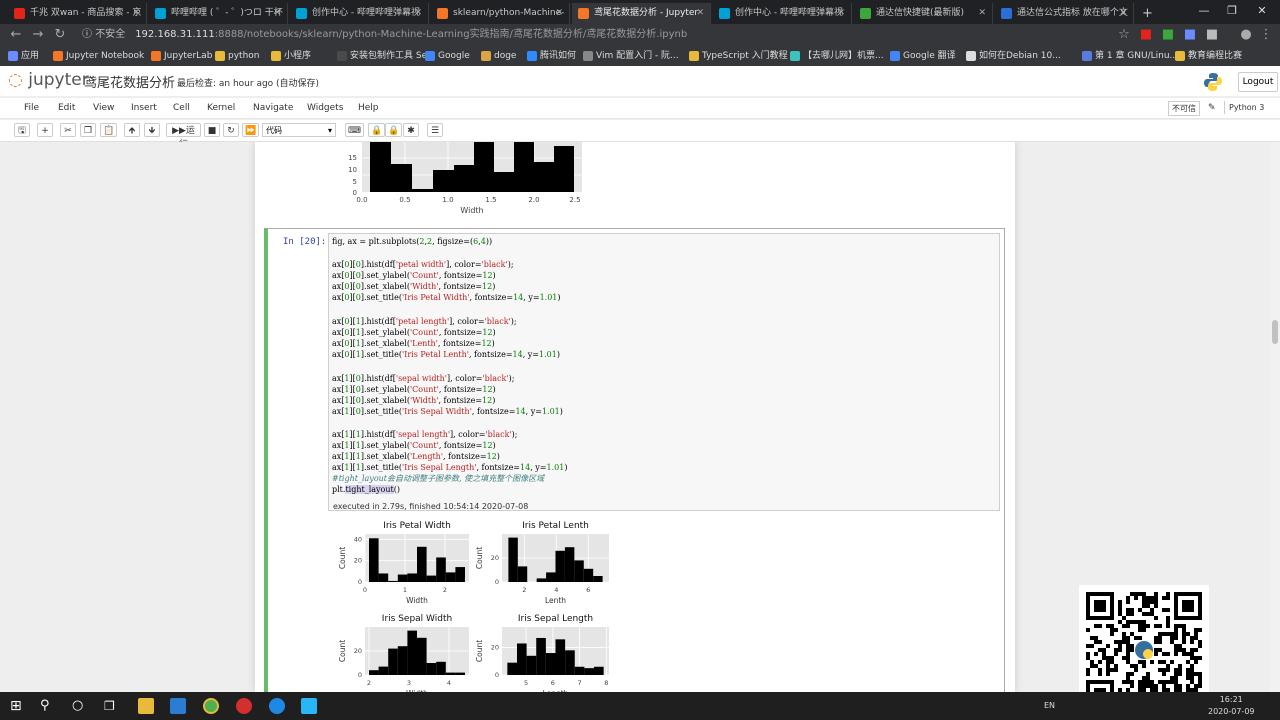  Describe the element at coordinates (152, 130) in the screenshot. I see `move-down-icon: 🡻` at that location.